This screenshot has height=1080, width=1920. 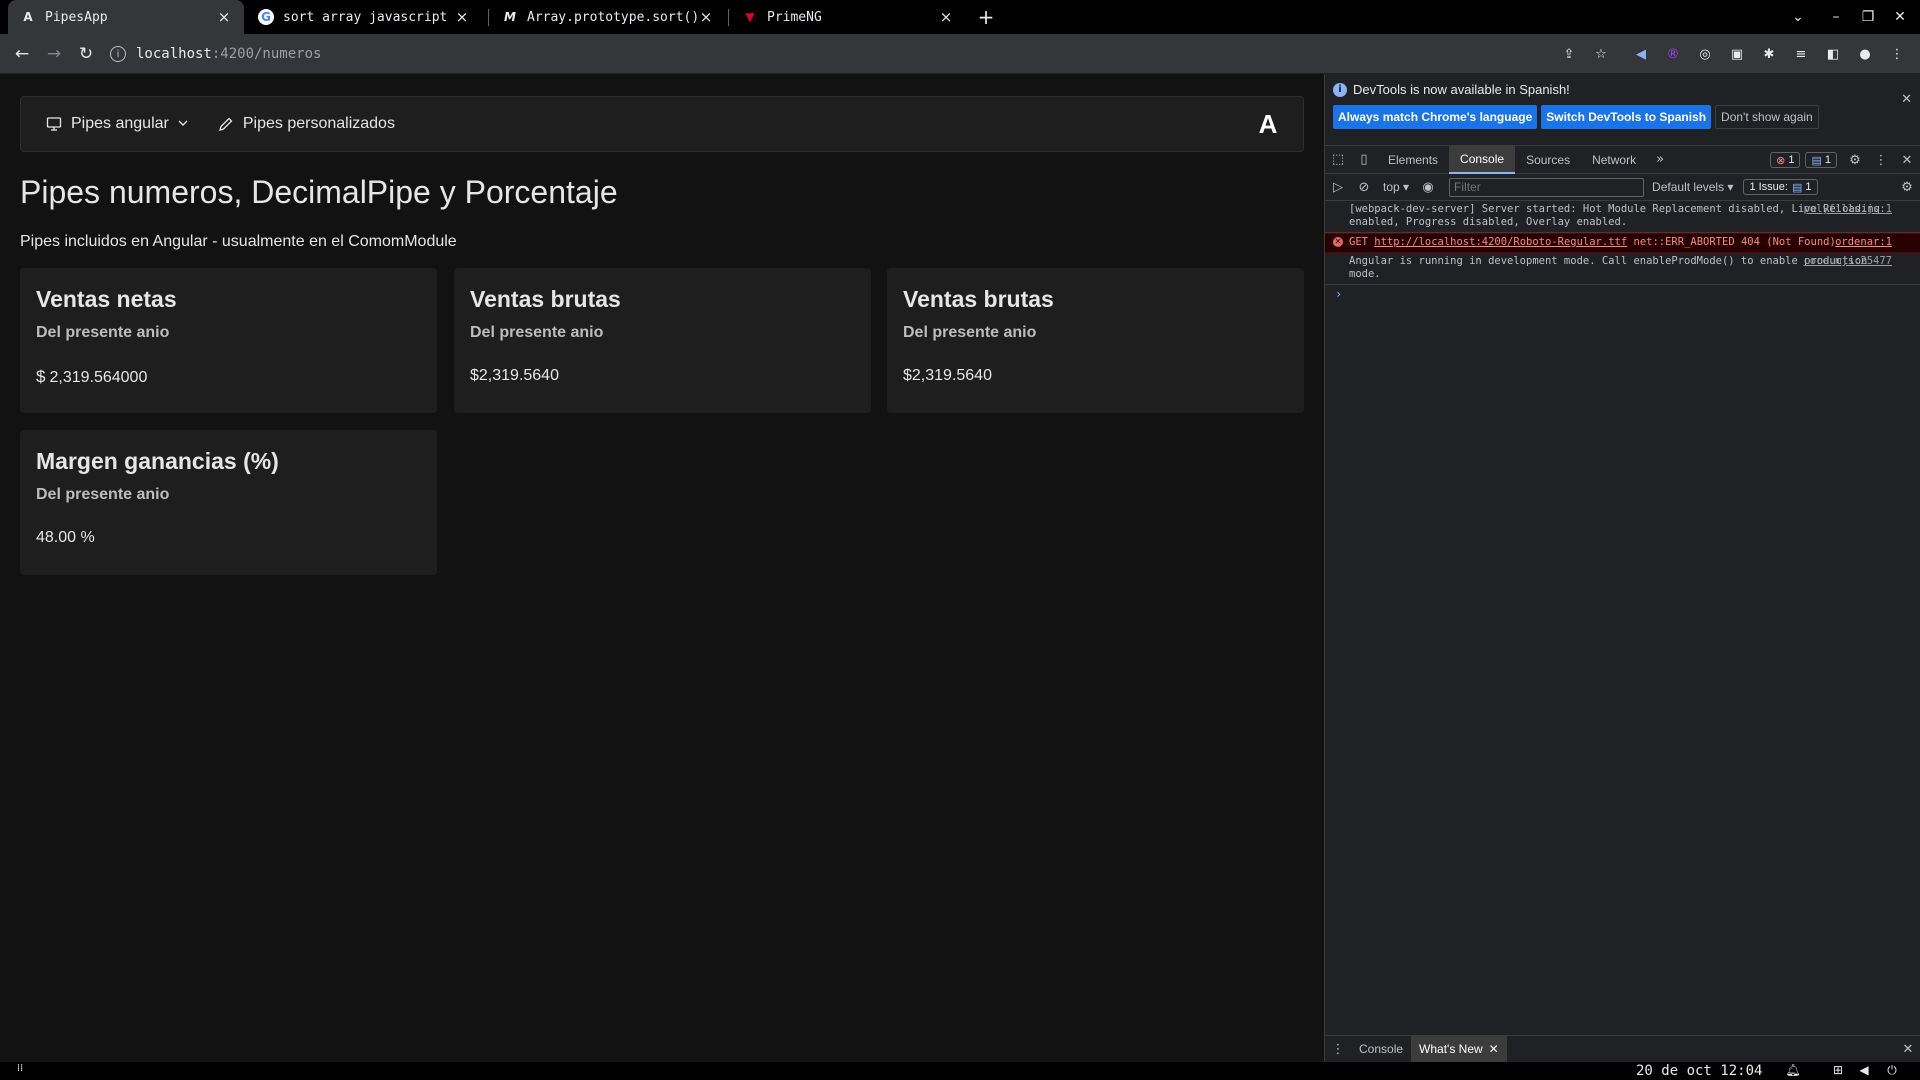 I want to click on menu-pipes-personalizados: Pipes personalizados, so click(x=306, y=124).